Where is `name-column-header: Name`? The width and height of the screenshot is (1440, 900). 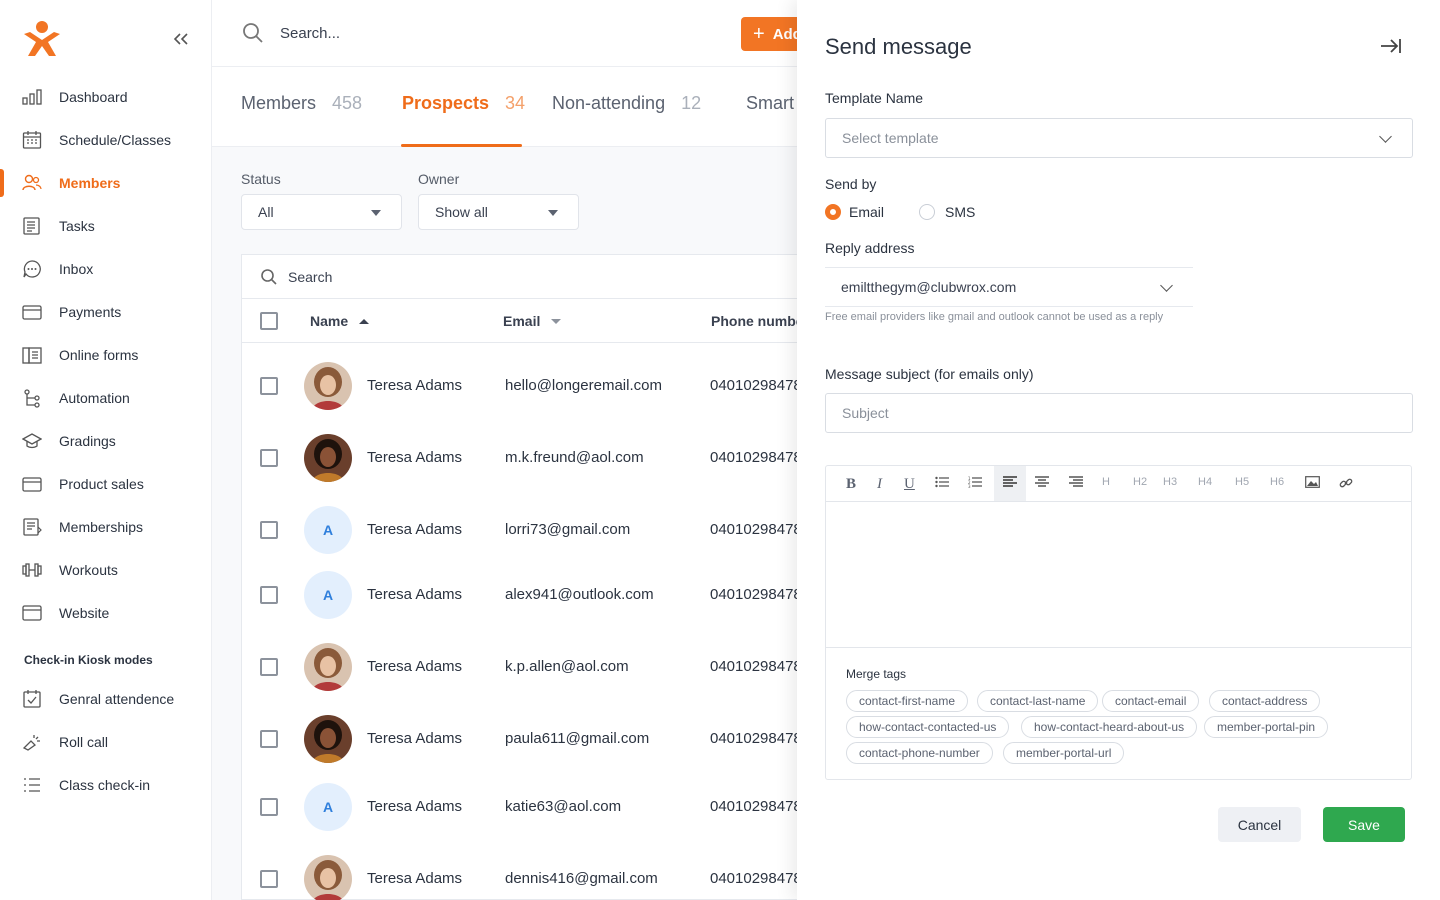
name-column-header: Name is located at coordinates (340, 321).